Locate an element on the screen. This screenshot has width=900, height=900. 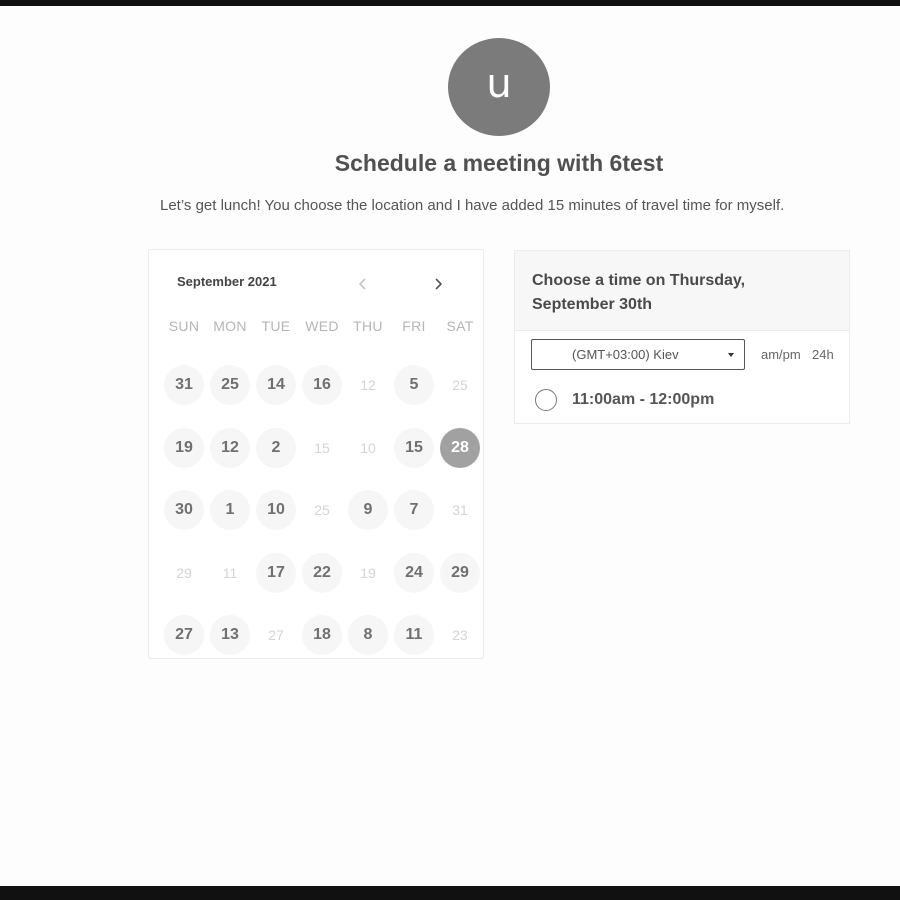
bottom-border is located at coordinates (450, 893).